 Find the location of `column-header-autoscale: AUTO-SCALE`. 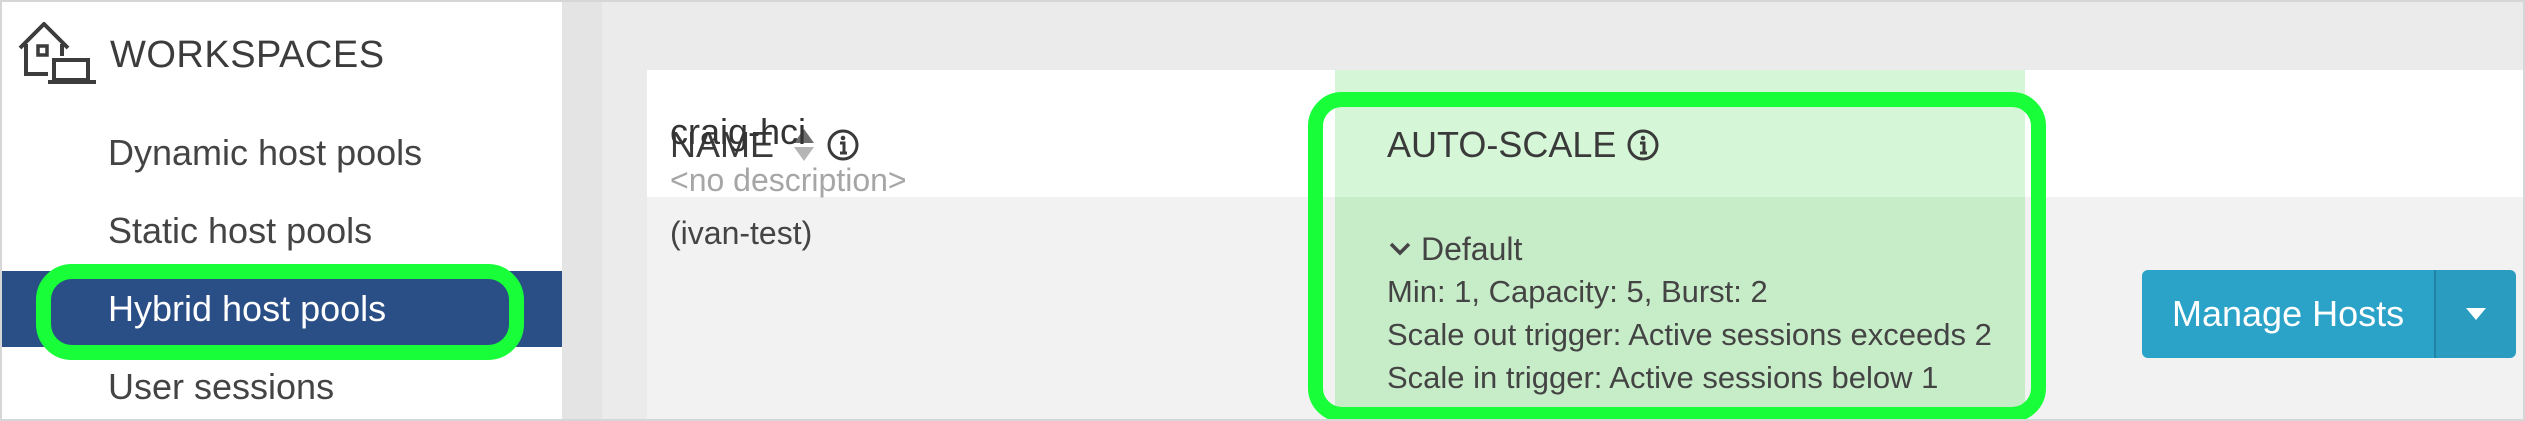

column-header-autoscale: AUTO-SCALE is located at coordinates (1523, 145).